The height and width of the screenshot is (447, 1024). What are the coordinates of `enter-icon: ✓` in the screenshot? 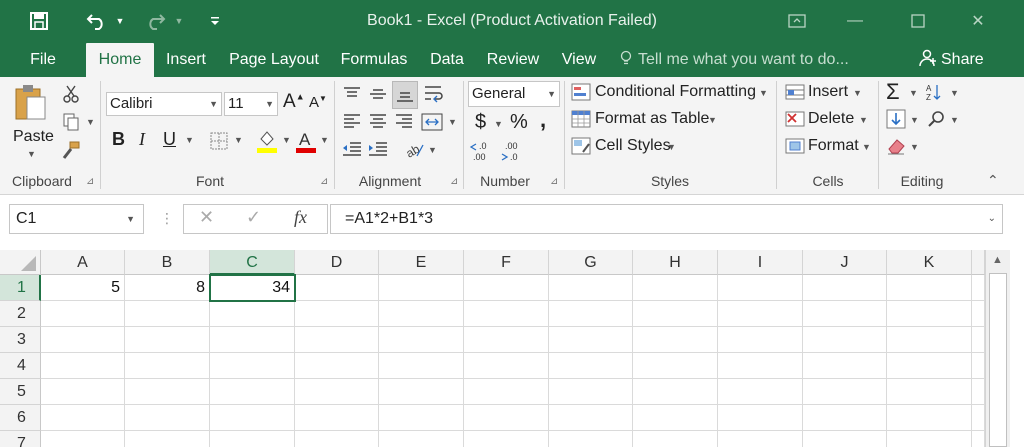 It's located at (253, 217).